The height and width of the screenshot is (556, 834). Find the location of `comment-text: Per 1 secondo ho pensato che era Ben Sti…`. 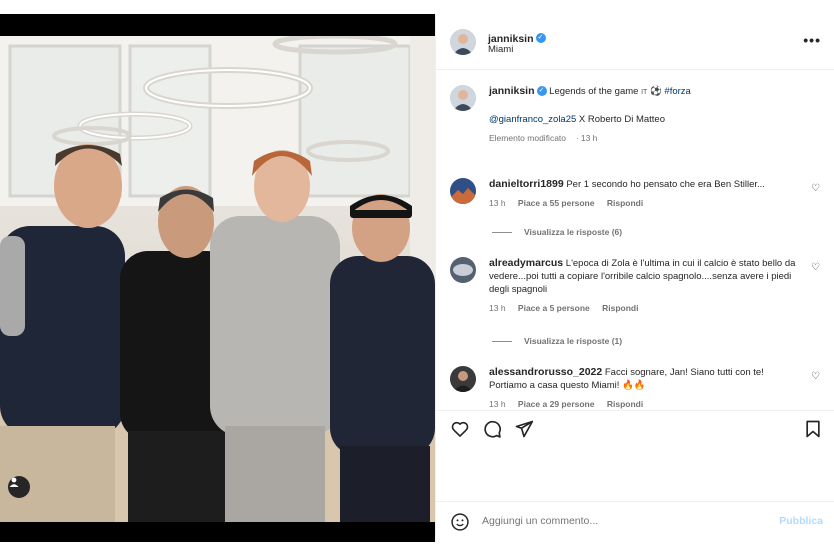

comment-text: Per 1 secondo ho pensato che era Ben Sti… is located at coordinates (665, 184).